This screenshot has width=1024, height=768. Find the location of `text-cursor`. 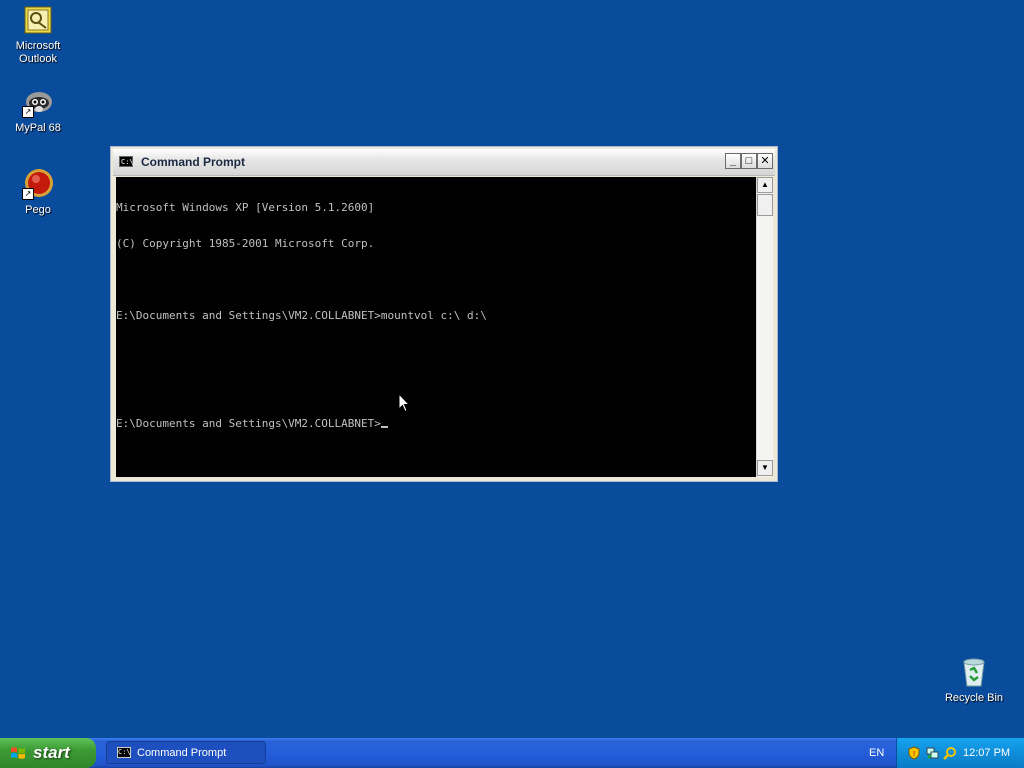

text-cursor is located at coordinates (384, 427).